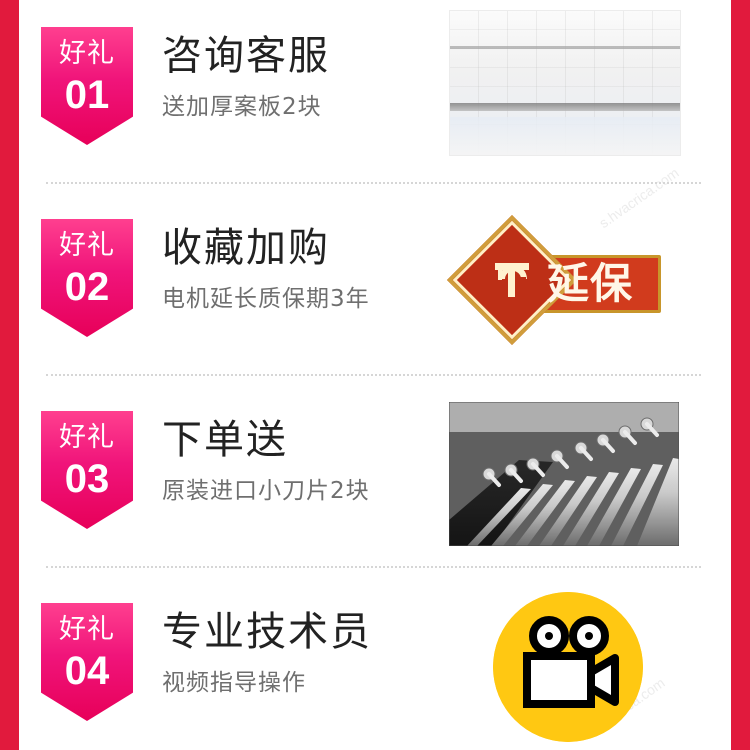 This screenshot has width=750, height=750. I want to click on gift-badge-number: 02, so click(87, 287).